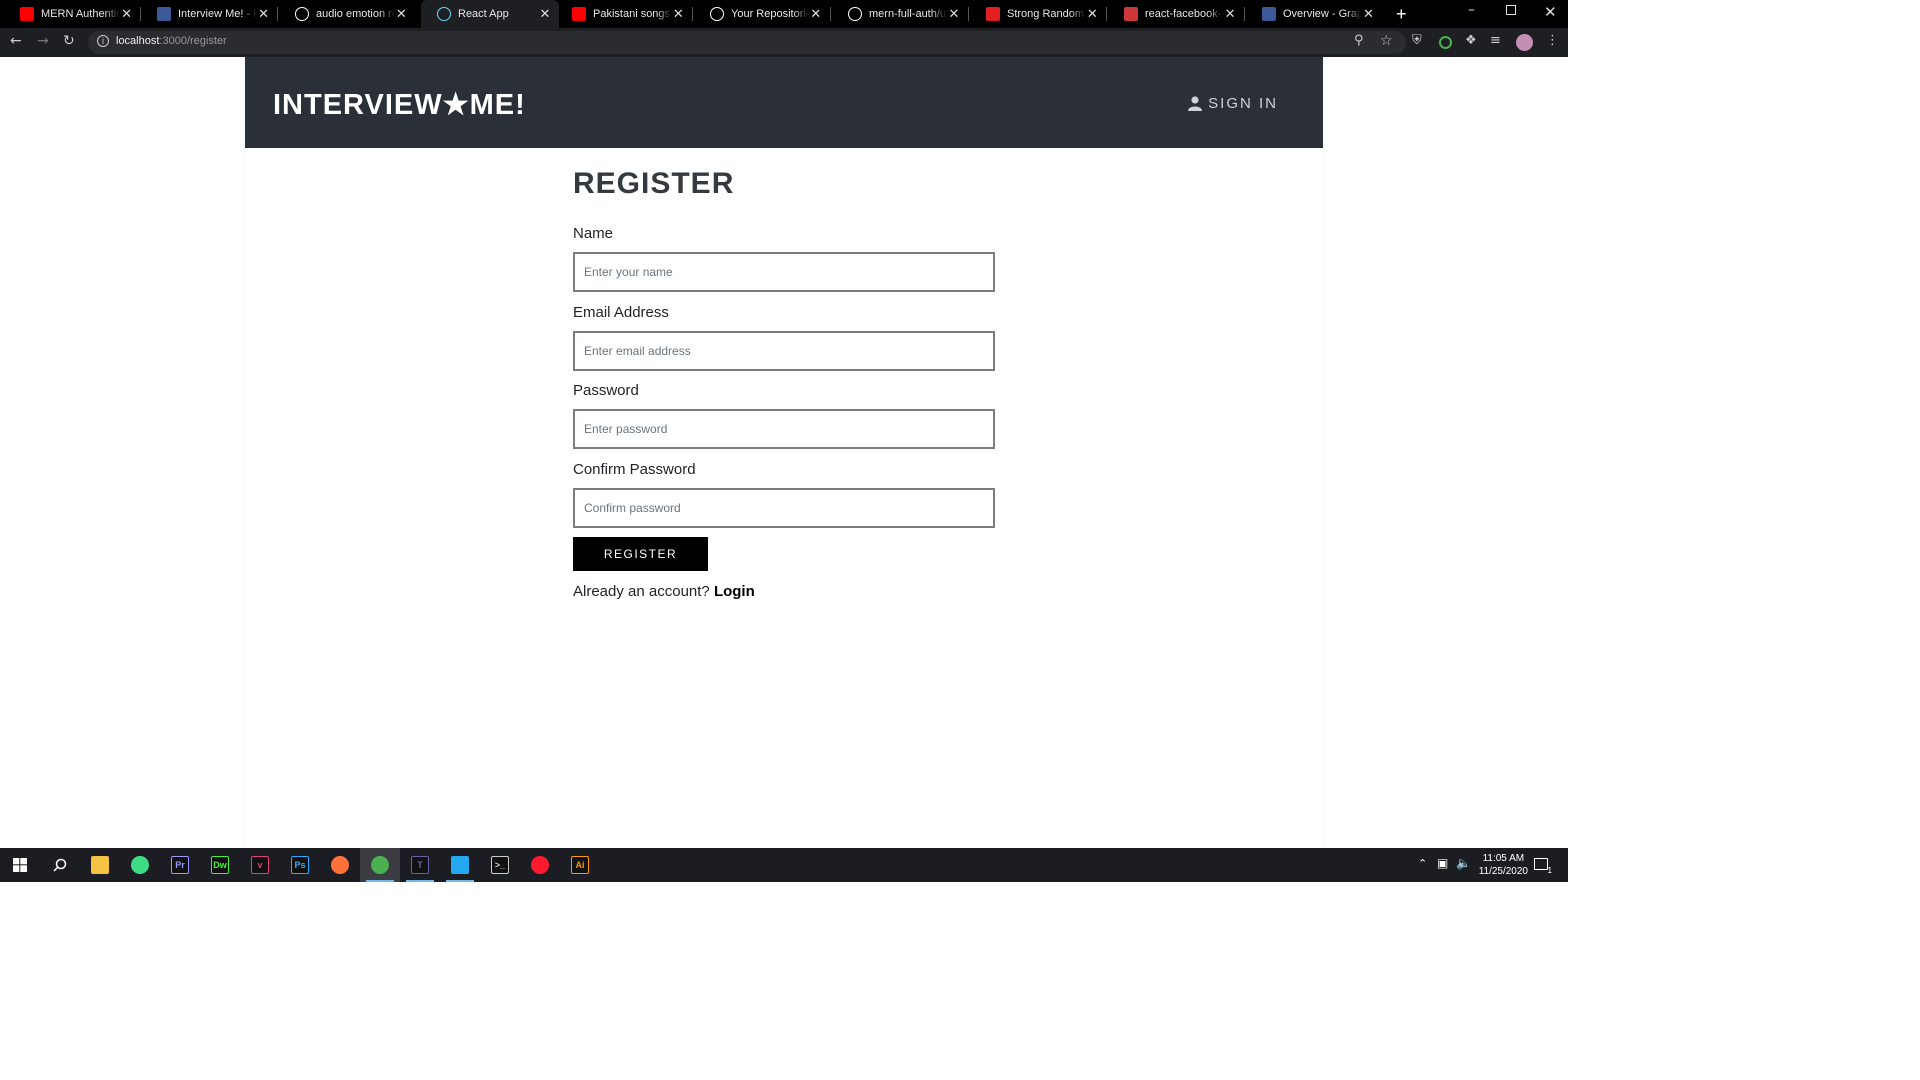  Describe the element at coordinates (71, 14) in the screenshot. I see `browser-tab: MERN Authenticatio✕` at that location.